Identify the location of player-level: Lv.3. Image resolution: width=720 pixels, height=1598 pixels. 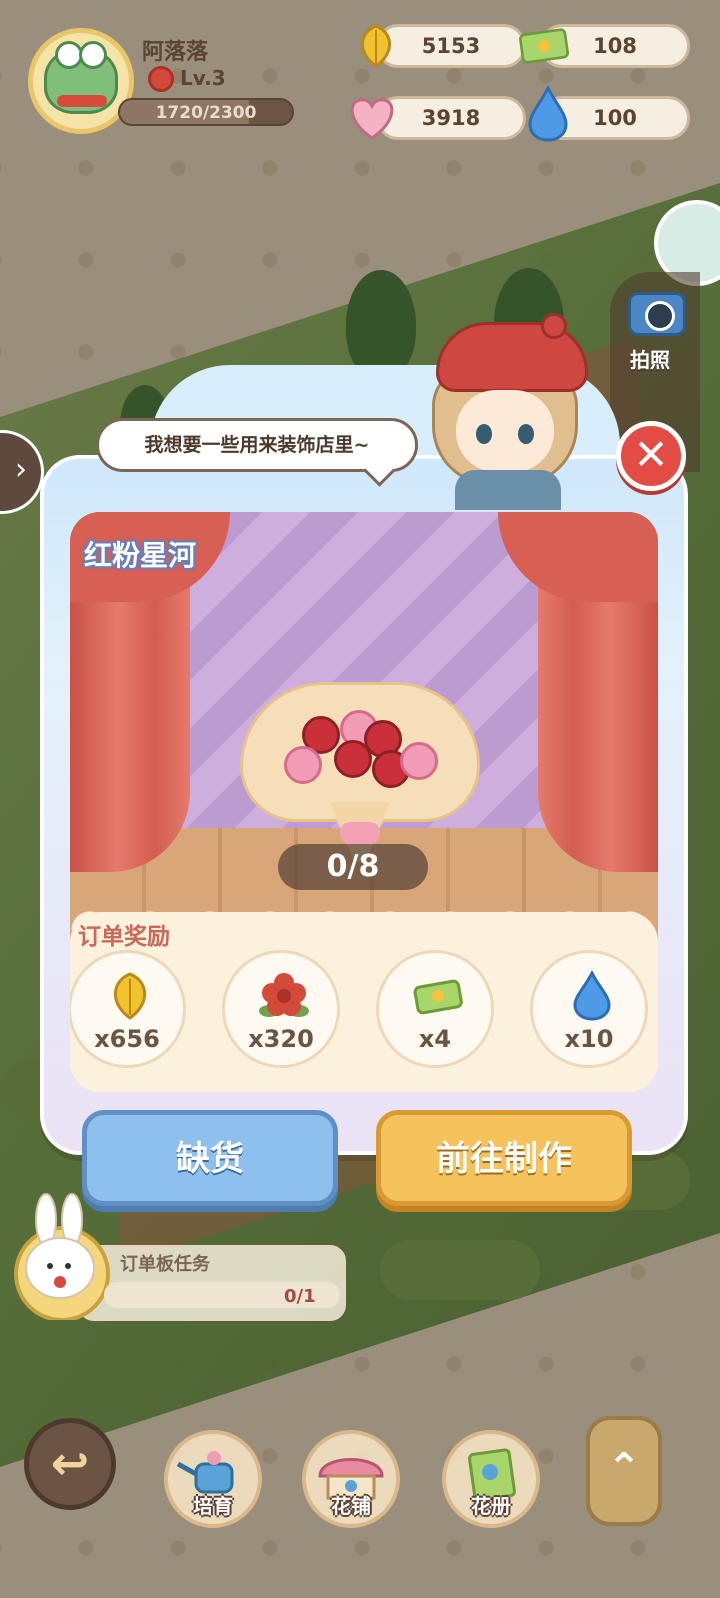
(203, 78).